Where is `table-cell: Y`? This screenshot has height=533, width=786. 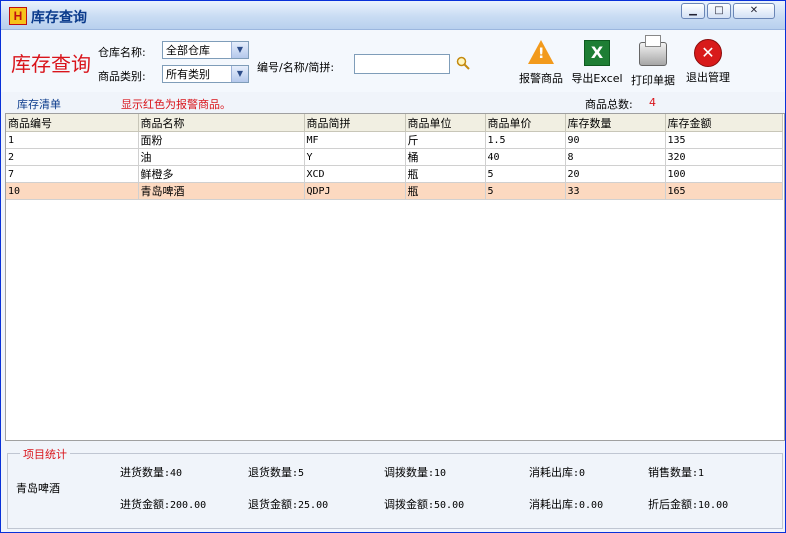
table-cell: Y is located at coordinates (355, 157).